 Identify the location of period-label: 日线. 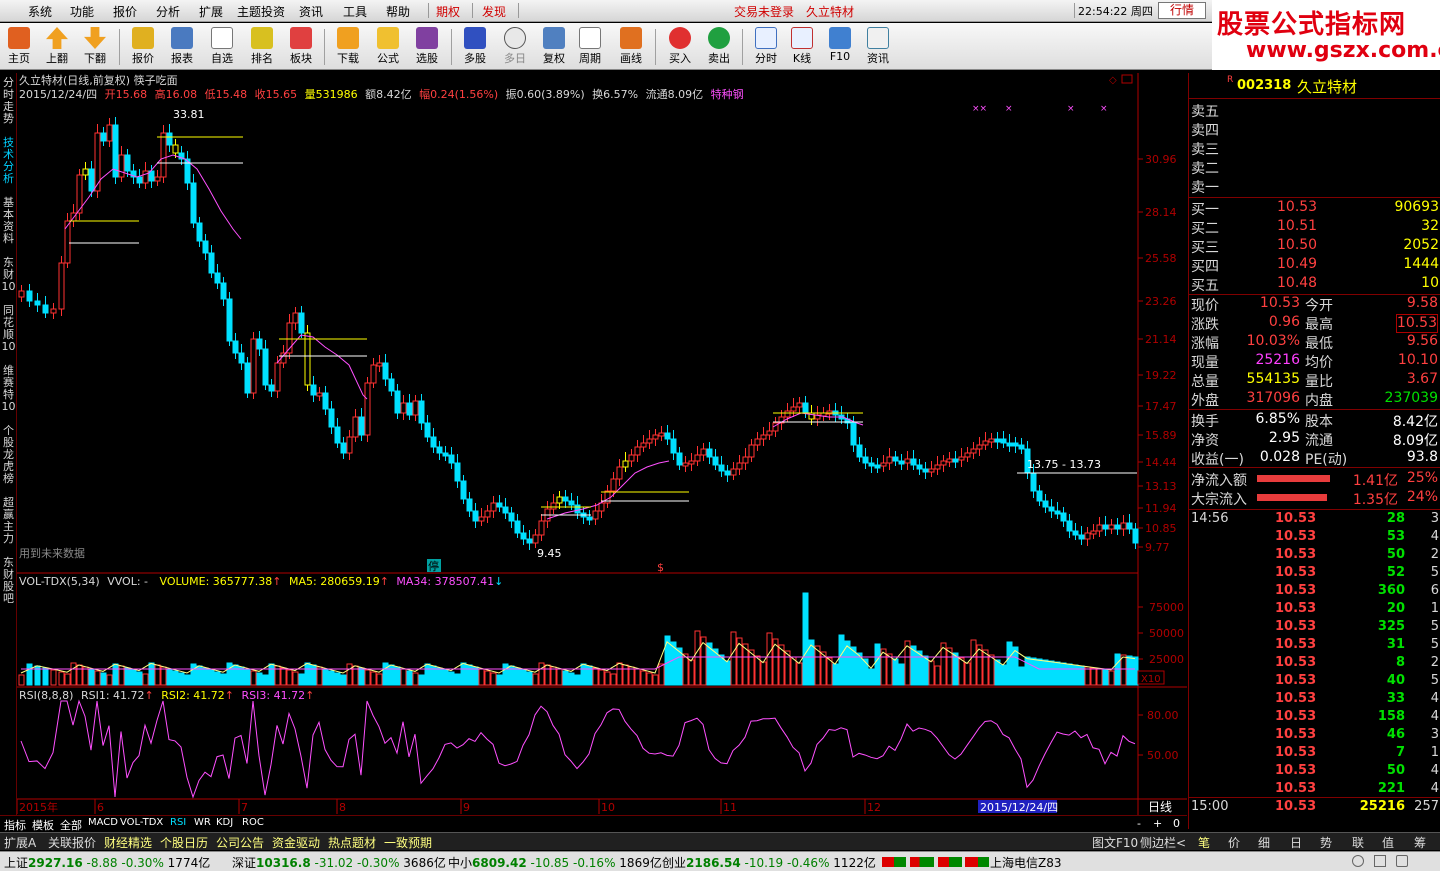
(1160, 807).